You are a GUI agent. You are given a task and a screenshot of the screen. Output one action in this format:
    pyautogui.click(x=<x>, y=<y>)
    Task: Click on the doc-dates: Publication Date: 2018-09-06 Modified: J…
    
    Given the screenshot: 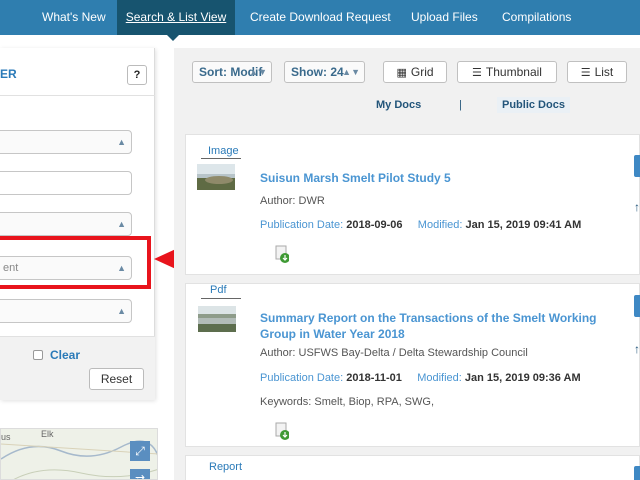 What is the action you would take?
    pyautogui.click(x=420, y=225)
    